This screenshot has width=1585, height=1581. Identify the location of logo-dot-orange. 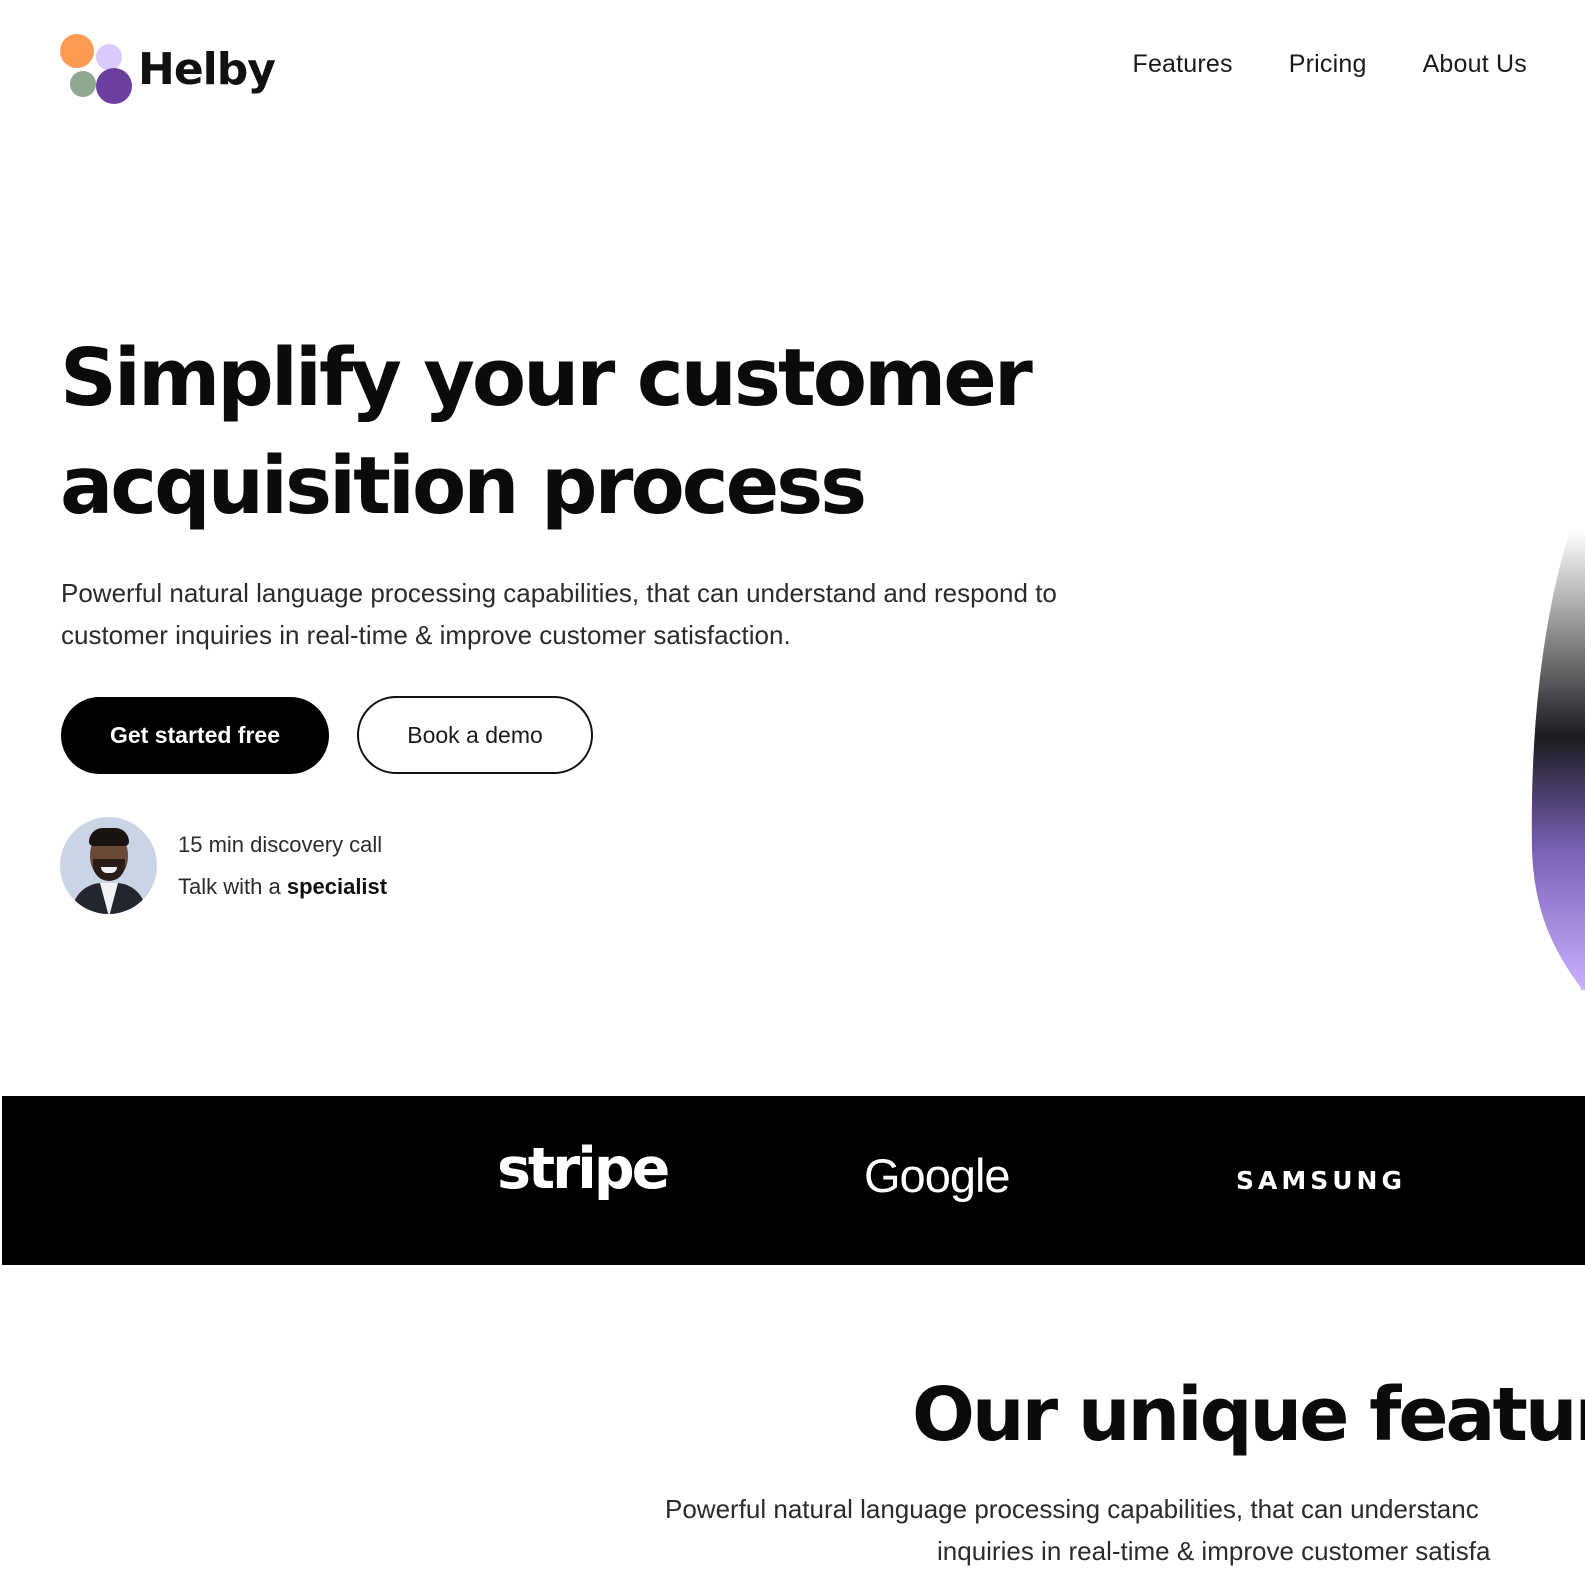
(77, 51).